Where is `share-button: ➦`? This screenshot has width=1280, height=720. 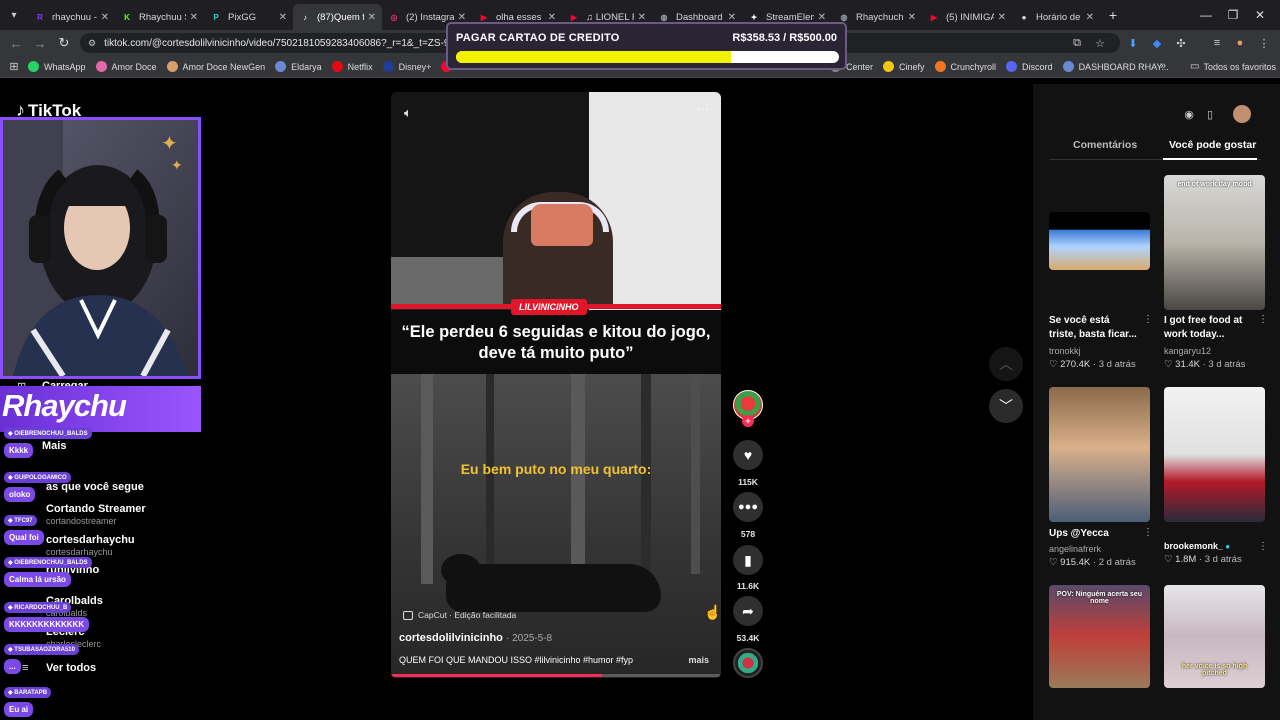
share-button: ➦ is located at coordinates (748, 611).